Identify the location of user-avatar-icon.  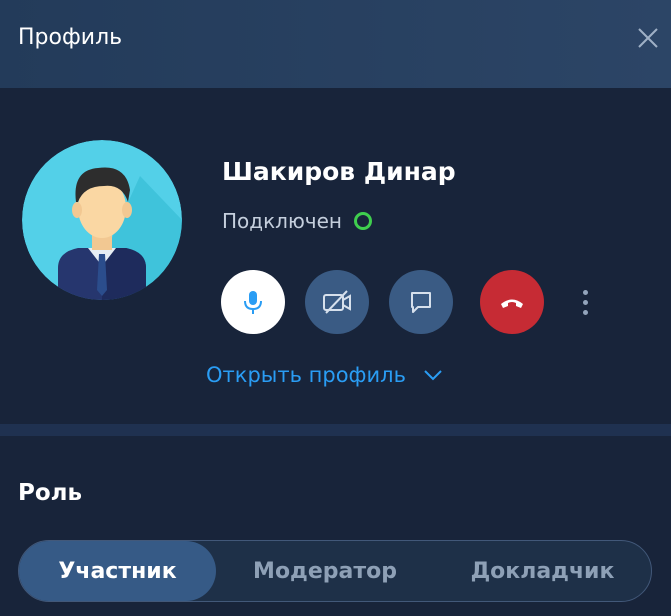
(102, 220).